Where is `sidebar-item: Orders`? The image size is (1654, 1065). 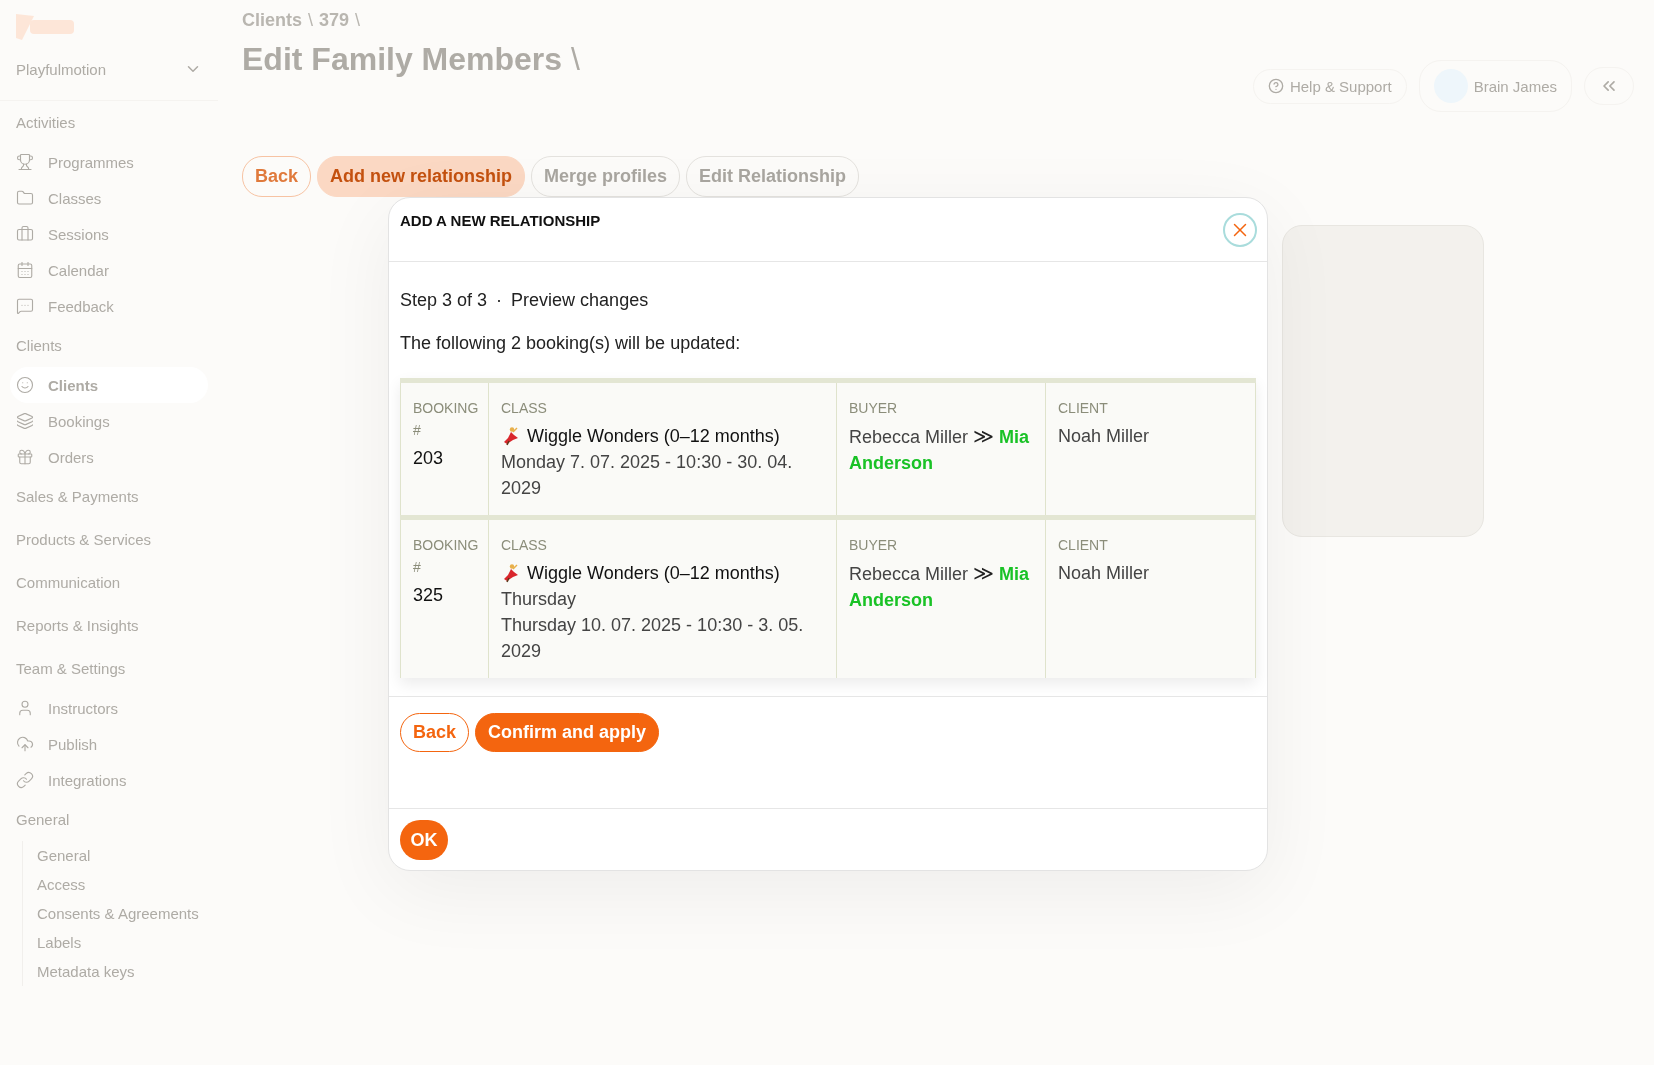 sidebar-item: Orders is located at coordinates (109, 457).